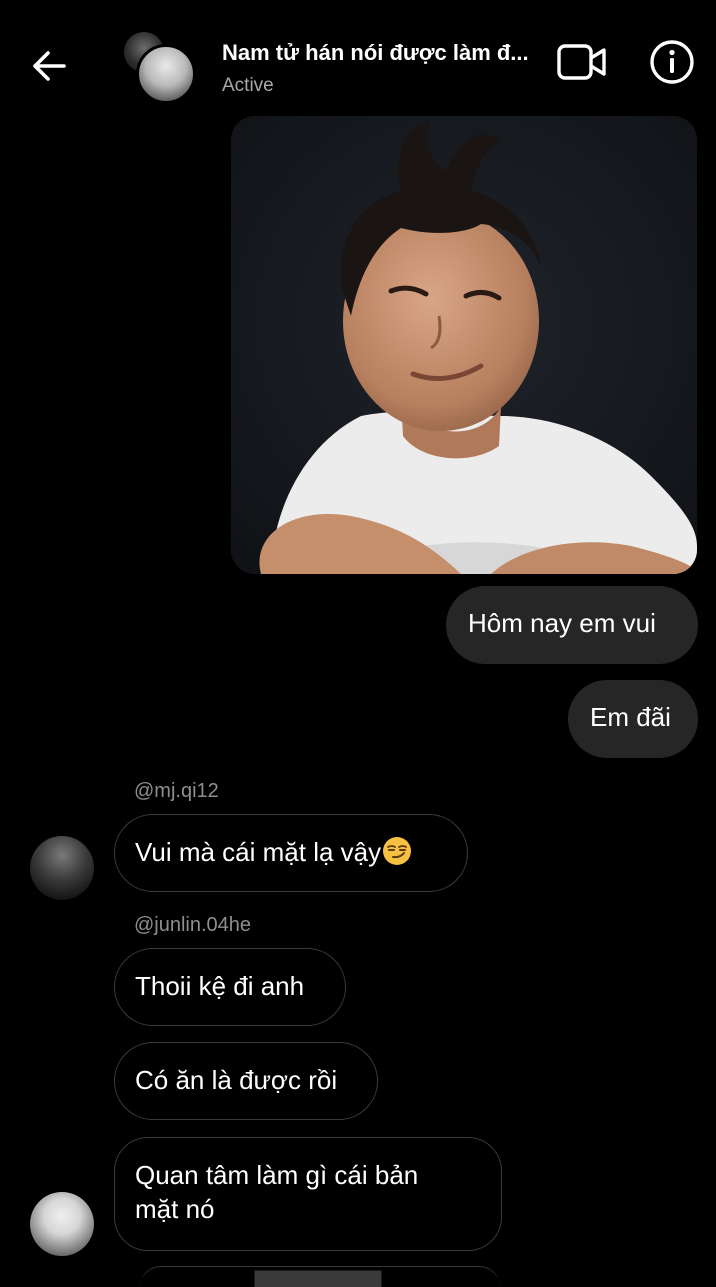 The image size is (716, 1287). I want to click on incoming-message: Có ăn là được rồi, so click(246, 1081).